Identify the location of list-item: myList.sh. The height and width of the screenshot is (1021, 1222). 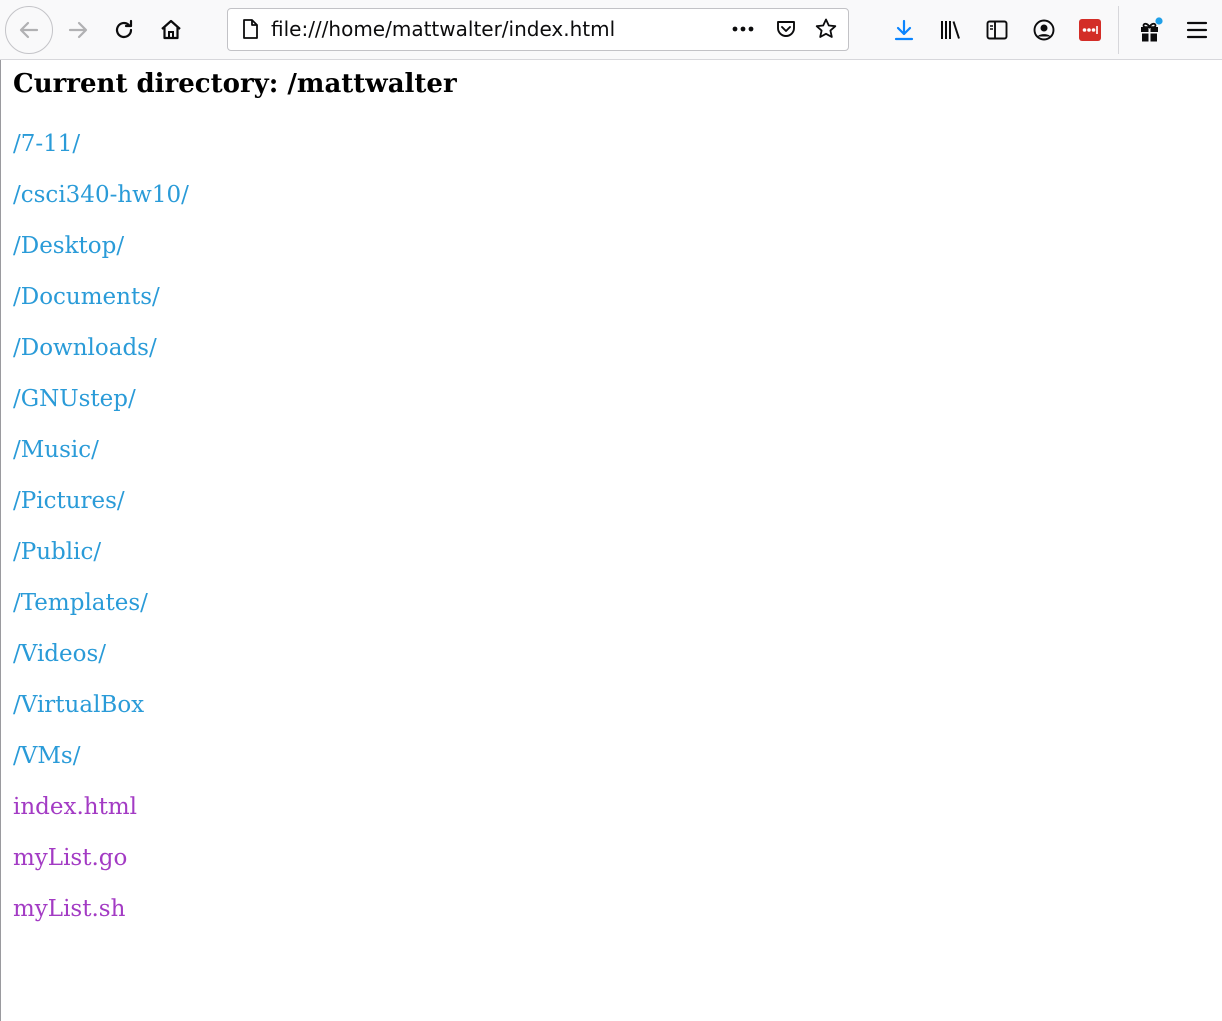
(101, 919).